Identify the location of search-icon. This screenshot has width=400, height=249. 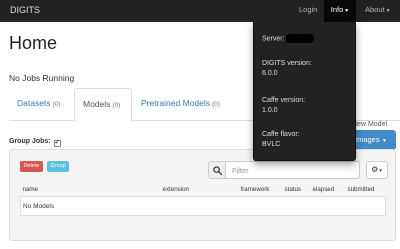
(217, 170).